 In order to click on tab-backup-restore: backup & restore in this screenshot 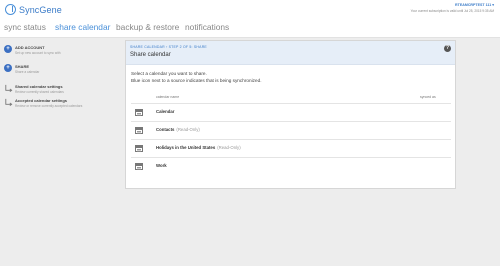, I will do `click(147, 27)`.